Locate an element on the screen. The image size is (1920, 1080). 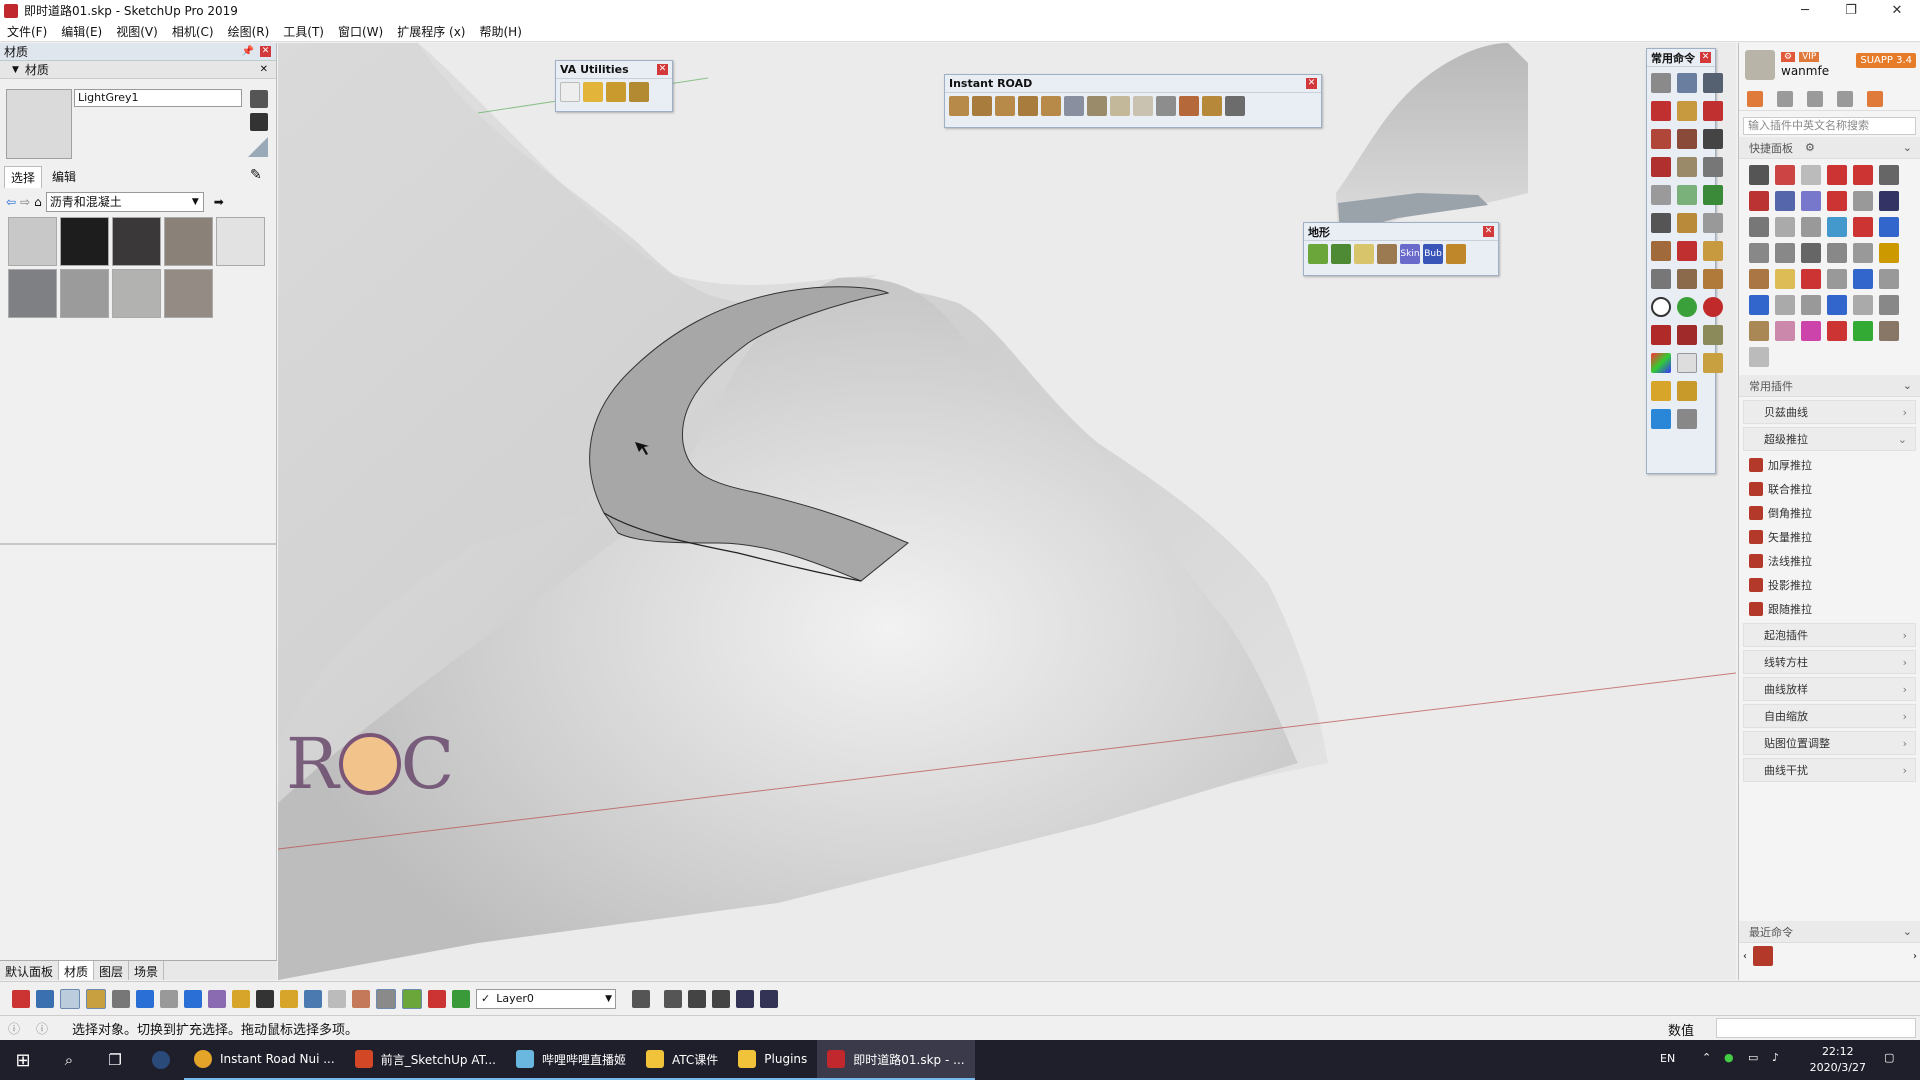
menu-view: 视图(V) is located at coordinates (137, 31).